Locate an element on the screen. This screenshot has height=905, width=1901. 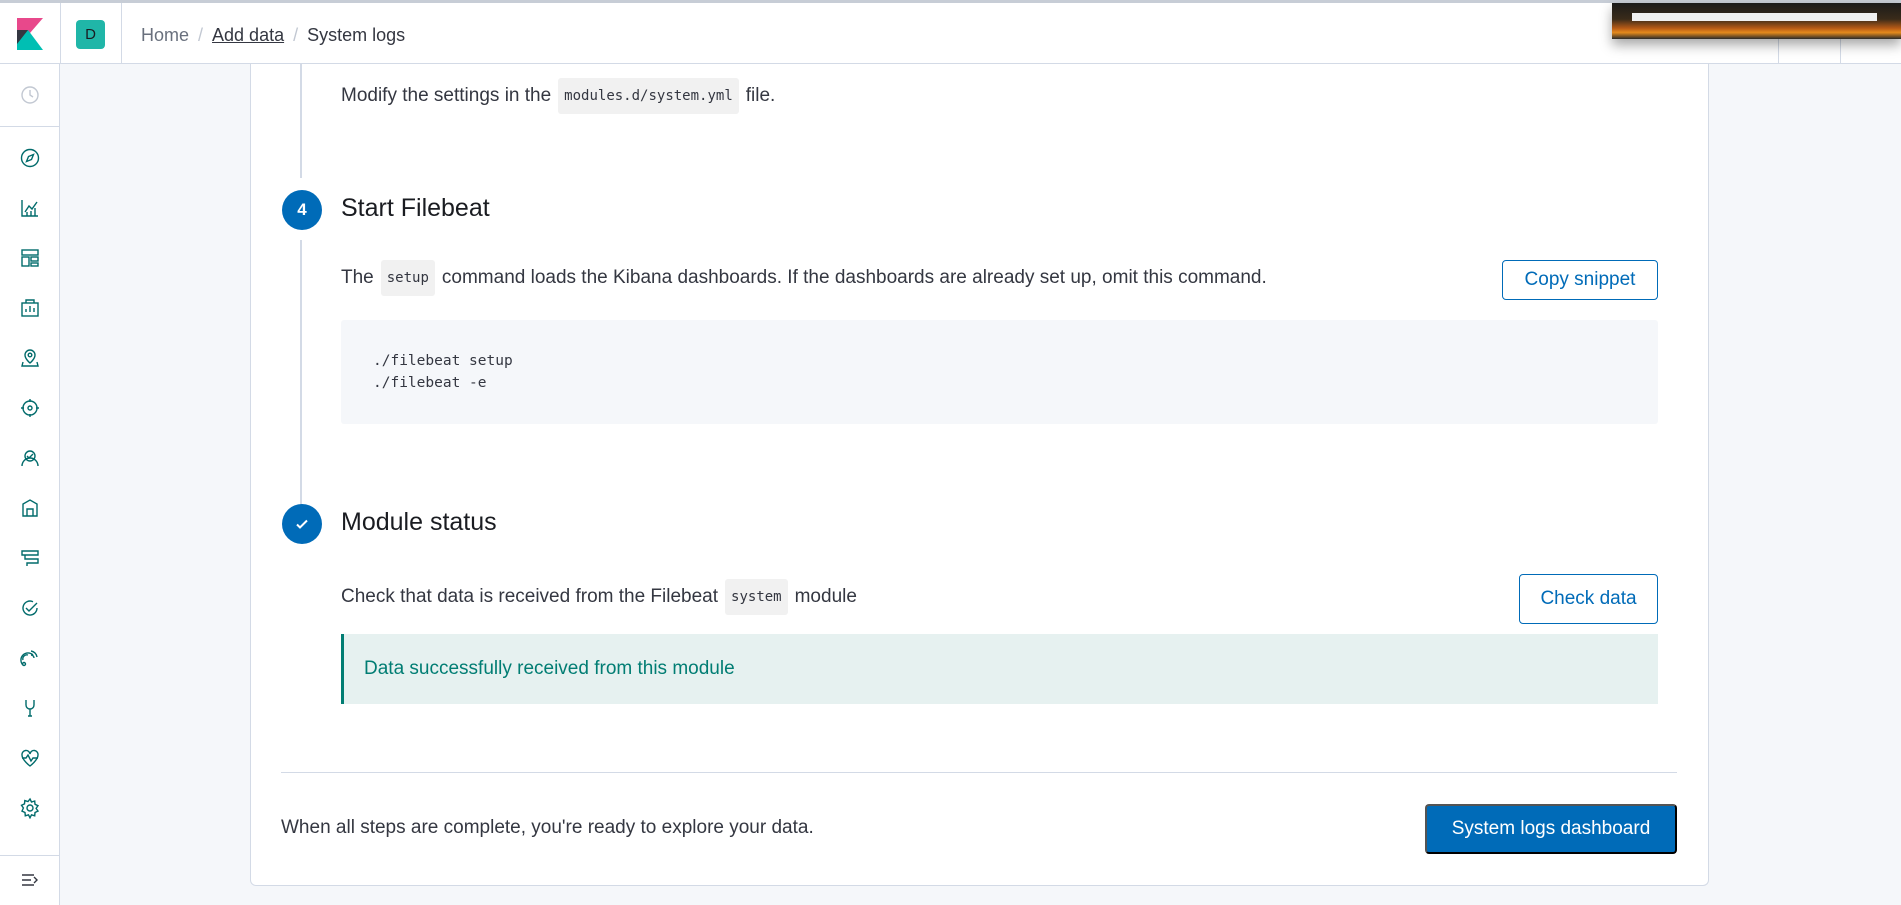
copy-snippet-button: Copy snippet is located at coordinates (1580, 280).